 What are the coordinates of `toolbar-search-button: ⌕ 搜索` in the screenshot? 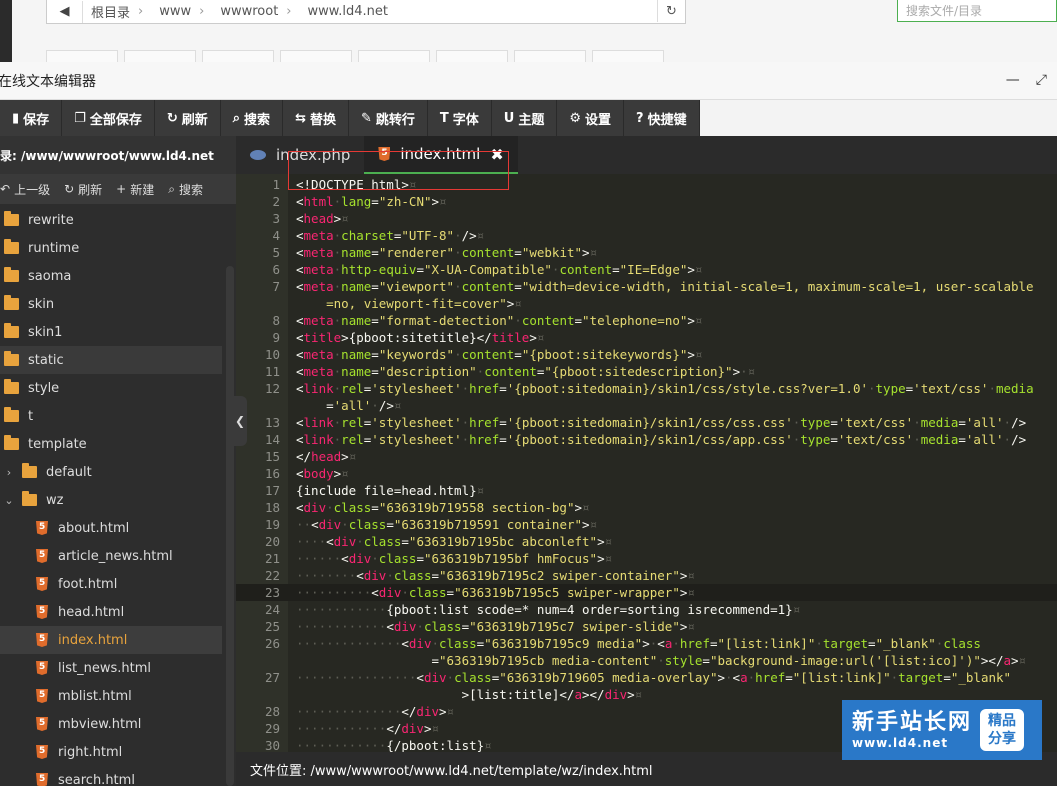 It's located at (252, 118).